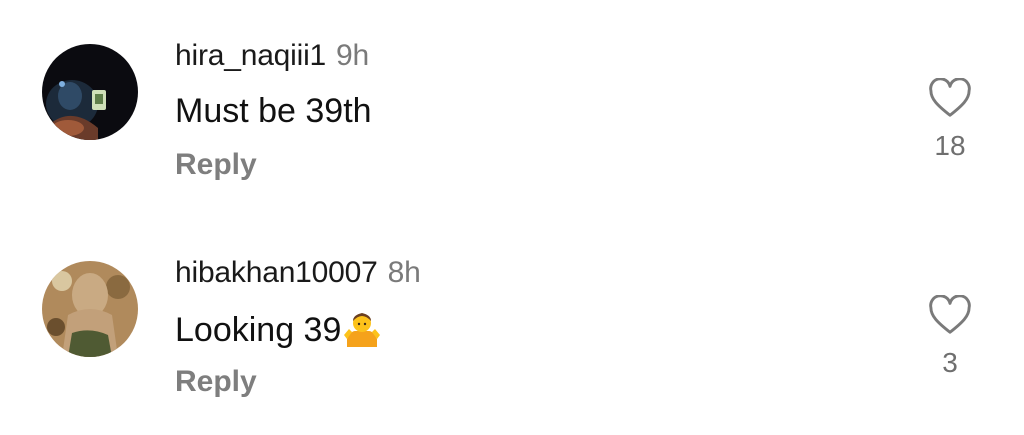 The image size is (1024, 435). What do you see at coordinates (250, 55) in the screenshot?
I see `username: hira_naqiii1` at bounding box center [250, 55].